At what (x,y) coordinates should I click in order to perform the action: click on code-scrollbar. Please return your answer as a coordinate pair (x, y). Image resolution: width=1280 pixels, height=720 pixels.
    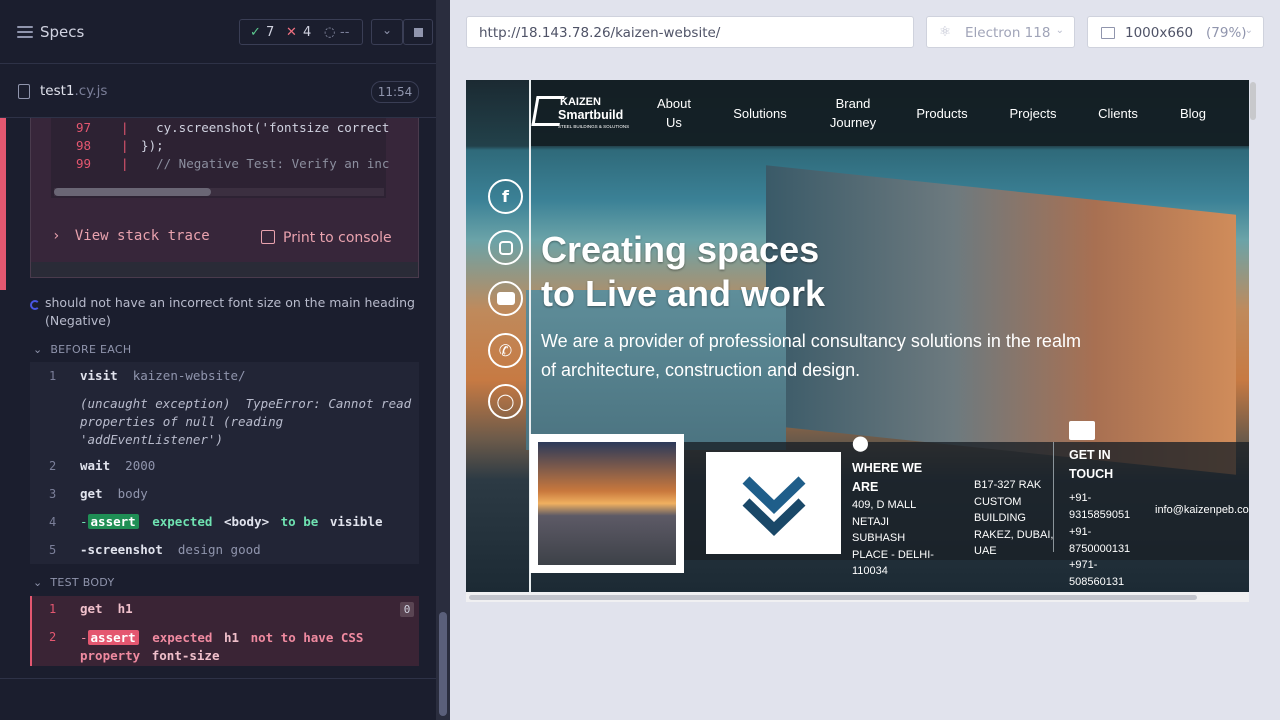
    Looking at the image, I should click on (219, 192).